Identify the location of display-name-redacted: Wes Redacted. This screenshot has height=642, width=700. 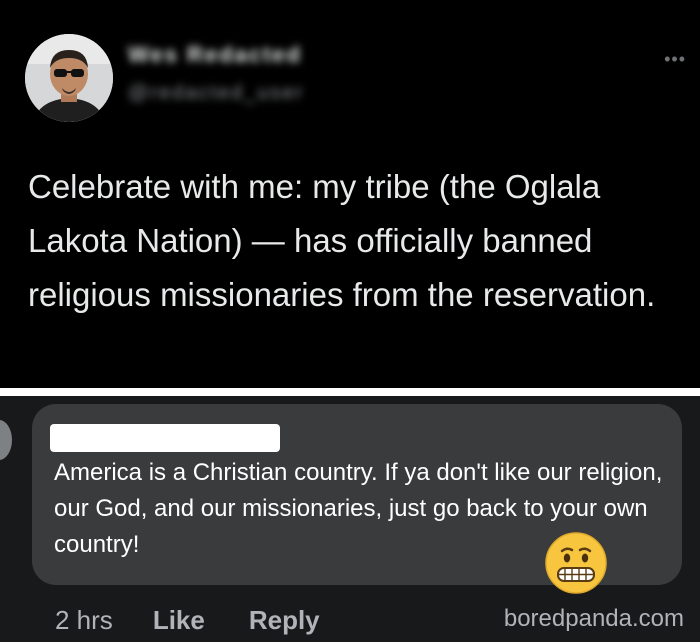
(215, 55).